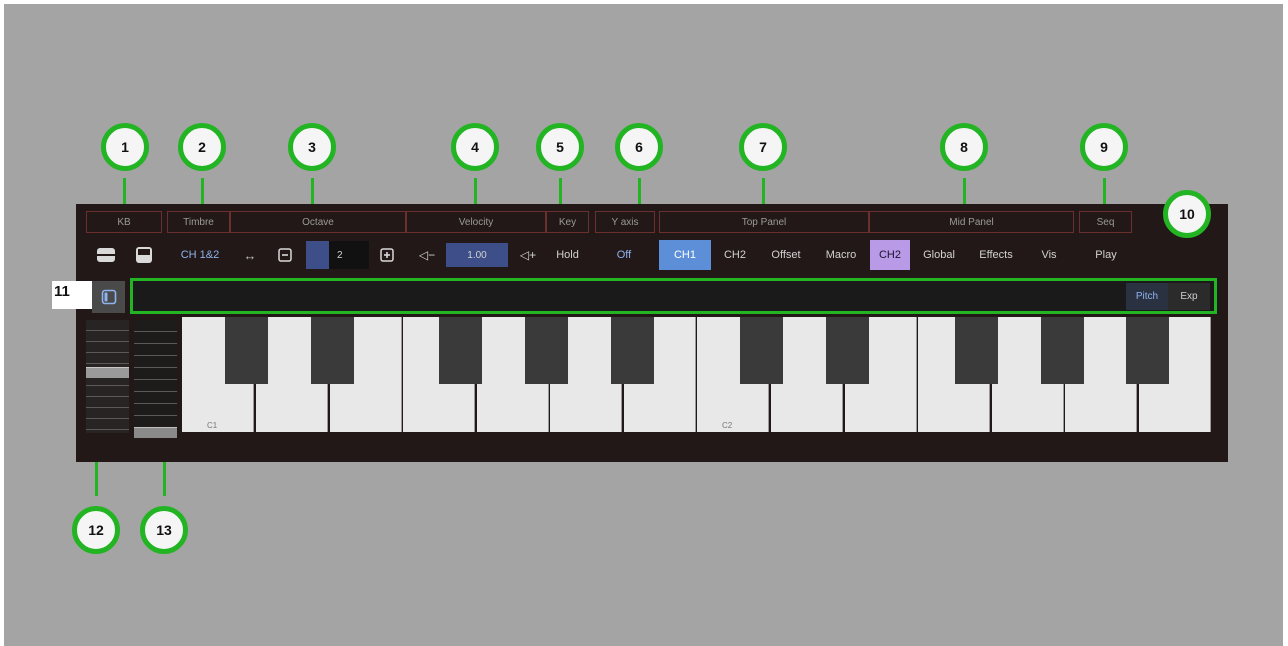 The width and height of the screenshot is (1288, 646). Describe the element at coordinates (1105, 222) in the screenshot. I see `section-seq: Seq` at that location.